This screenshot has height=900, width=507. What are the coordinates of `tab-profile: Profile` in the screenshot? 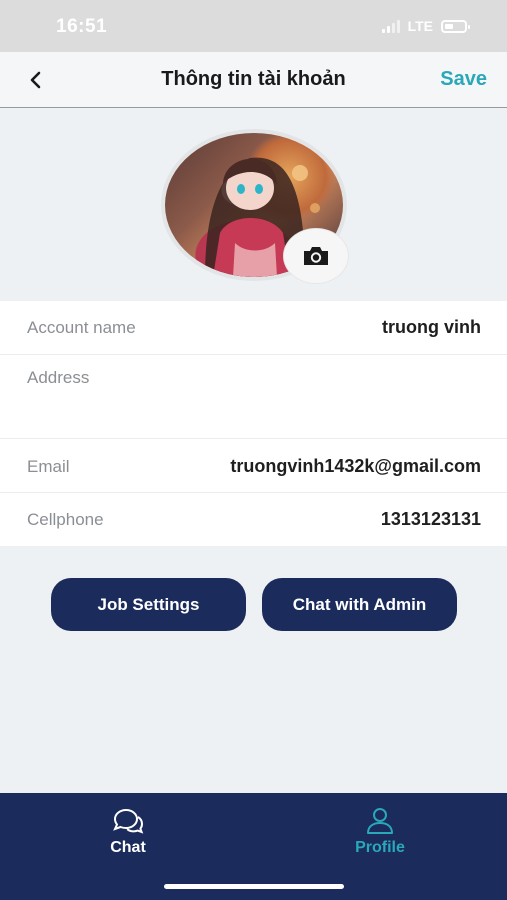 It's located at (380, 832).